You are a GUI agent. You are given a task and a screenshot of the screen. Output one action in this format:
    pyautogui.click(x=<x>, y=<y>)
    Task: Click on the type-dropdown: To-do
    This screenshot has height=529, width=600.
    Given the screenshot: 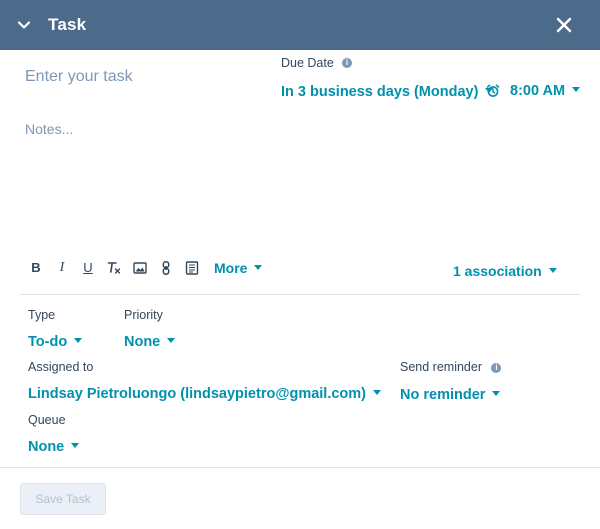 What is the action you would take?
    pyautogui.click(x=55, y=342)
    